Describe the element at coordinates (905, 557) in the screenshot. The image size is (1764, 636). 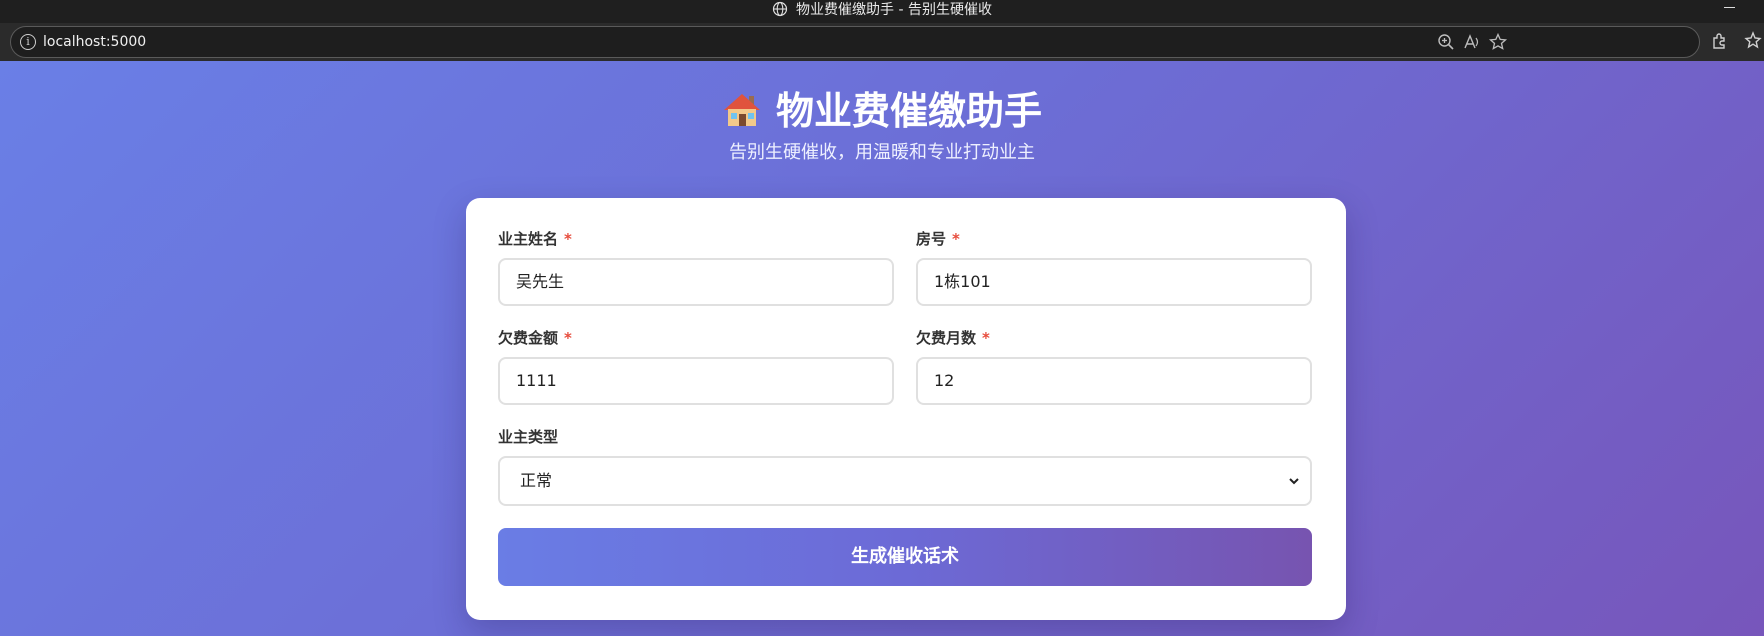
I see `generate-script-button: 生成催收话术` at that location.